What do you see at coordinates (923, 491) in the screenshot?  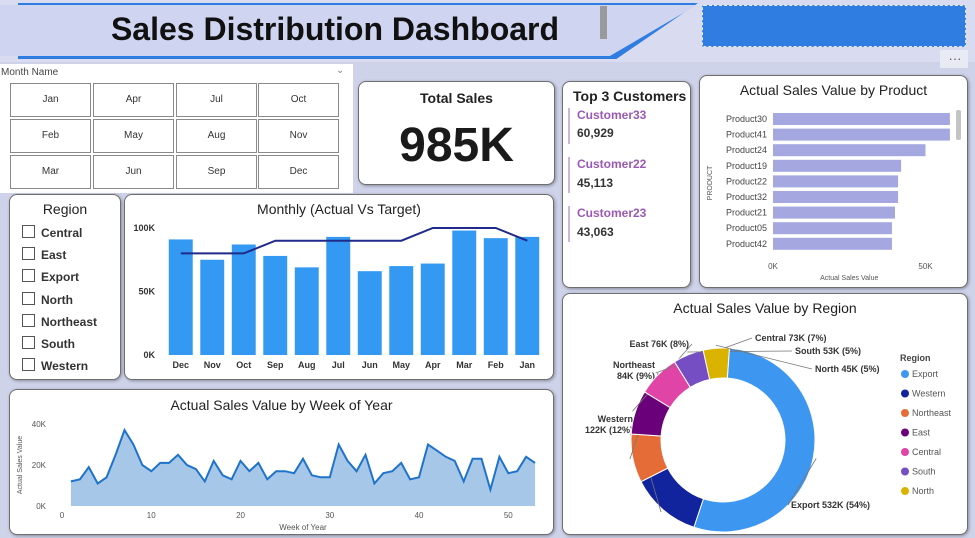 I see `legend-label: North` at bounding box center [923, 491].